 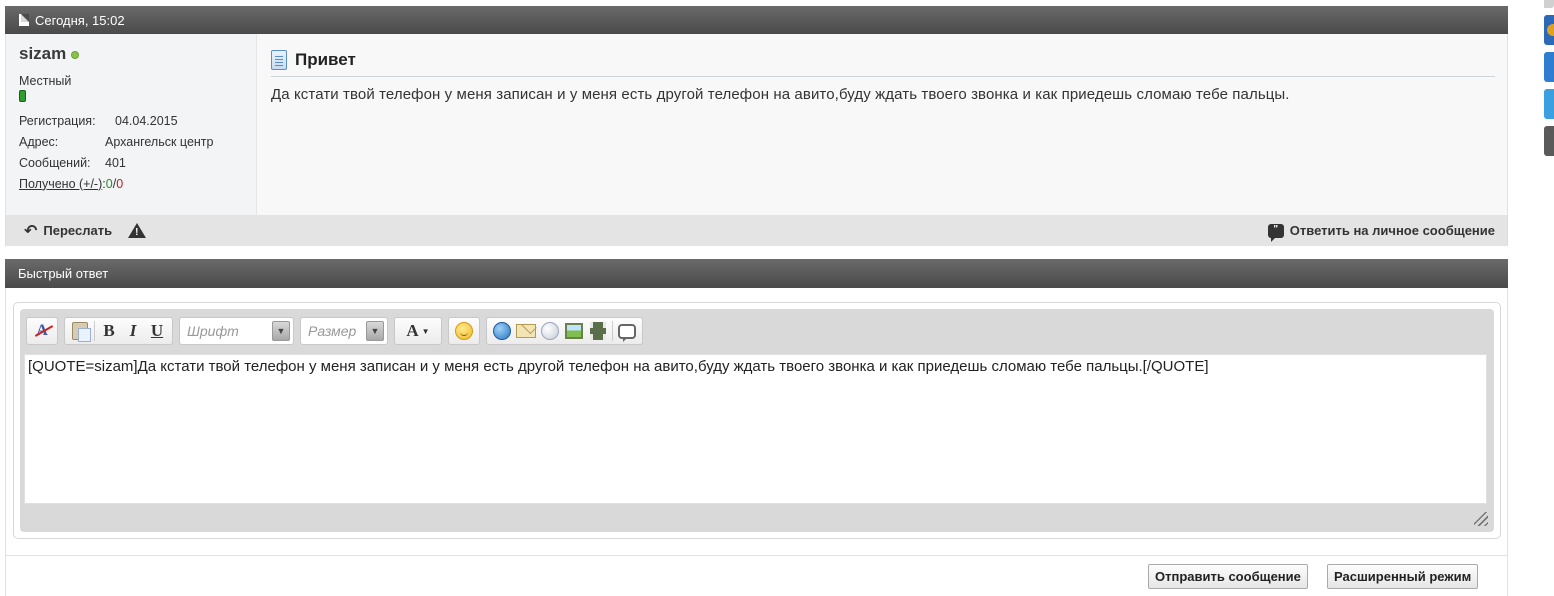 I want to click on smiley-icon, so click(x=464, y=331).